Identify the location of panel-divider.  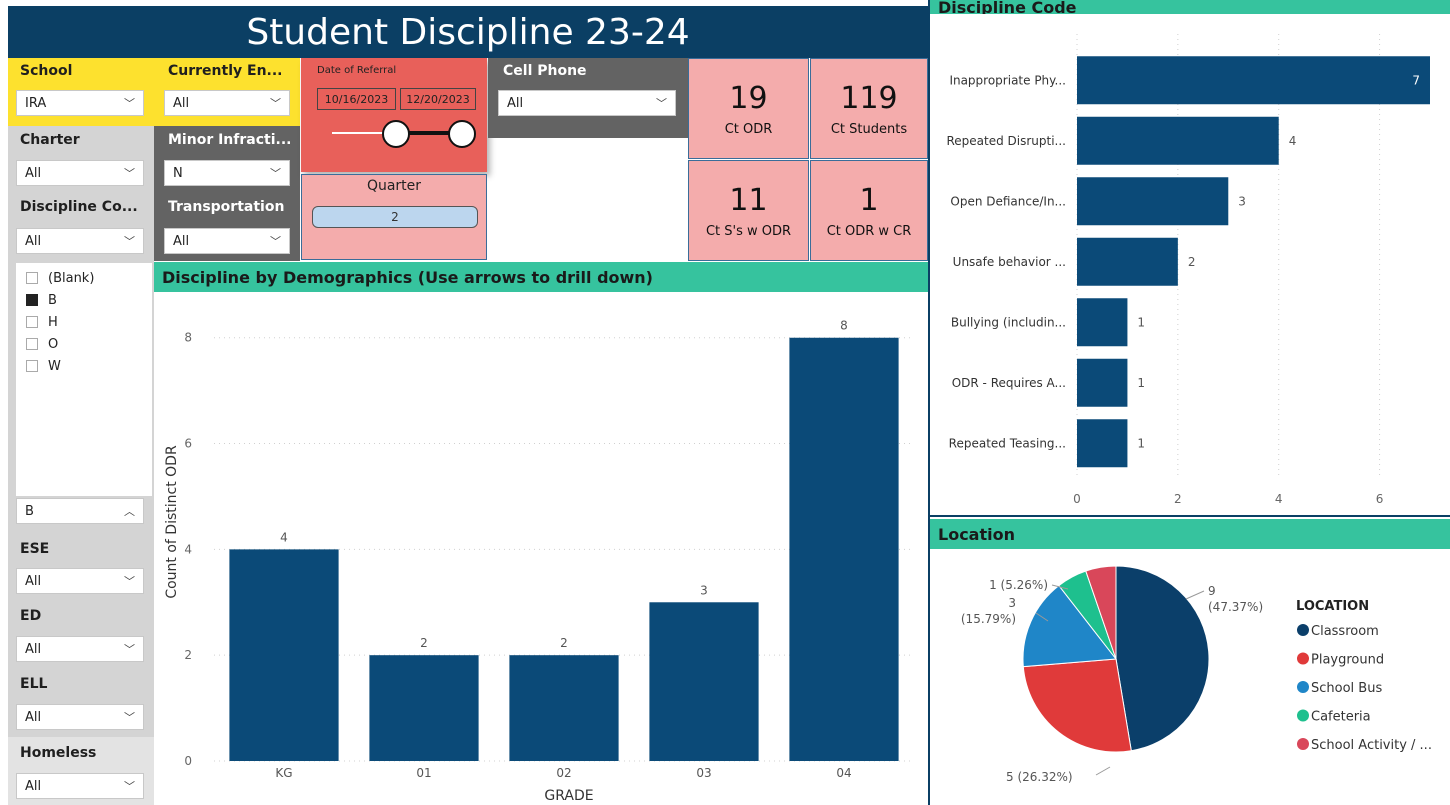
(1190, 516).